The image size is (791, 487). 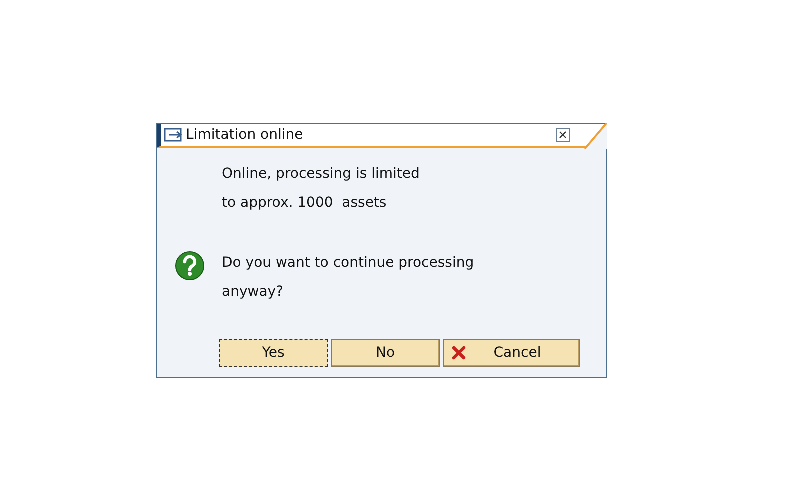 What do you see at coordinates (253, 292) in the screenshot?
I see `message-text: anyway?` at bounding box center [253, 292].